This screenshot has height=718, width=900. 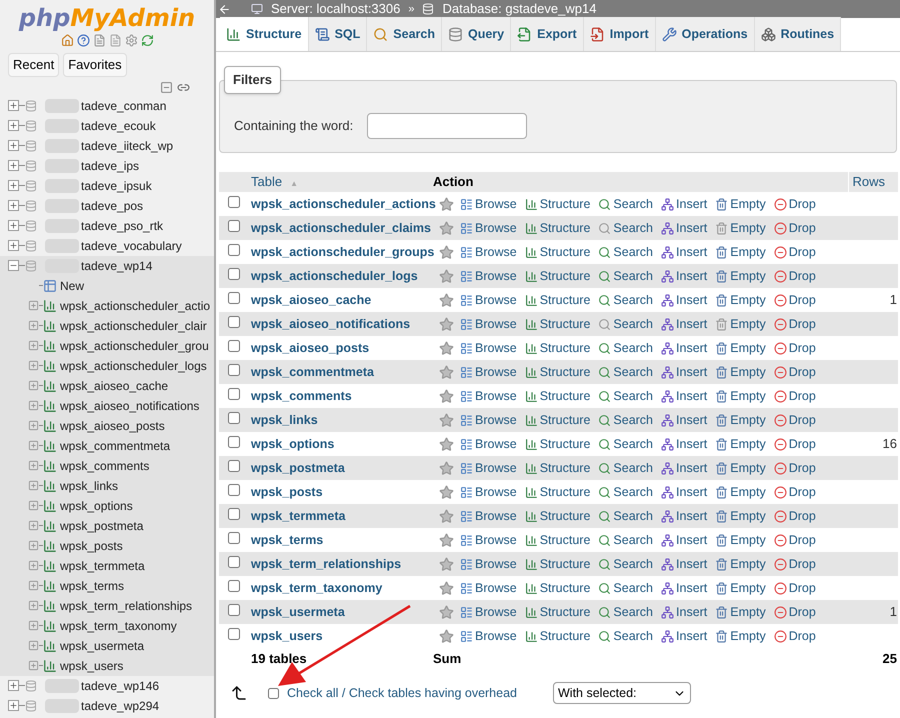 I want to click on database-item: tadeve_ips, so click(x=107, y=166).